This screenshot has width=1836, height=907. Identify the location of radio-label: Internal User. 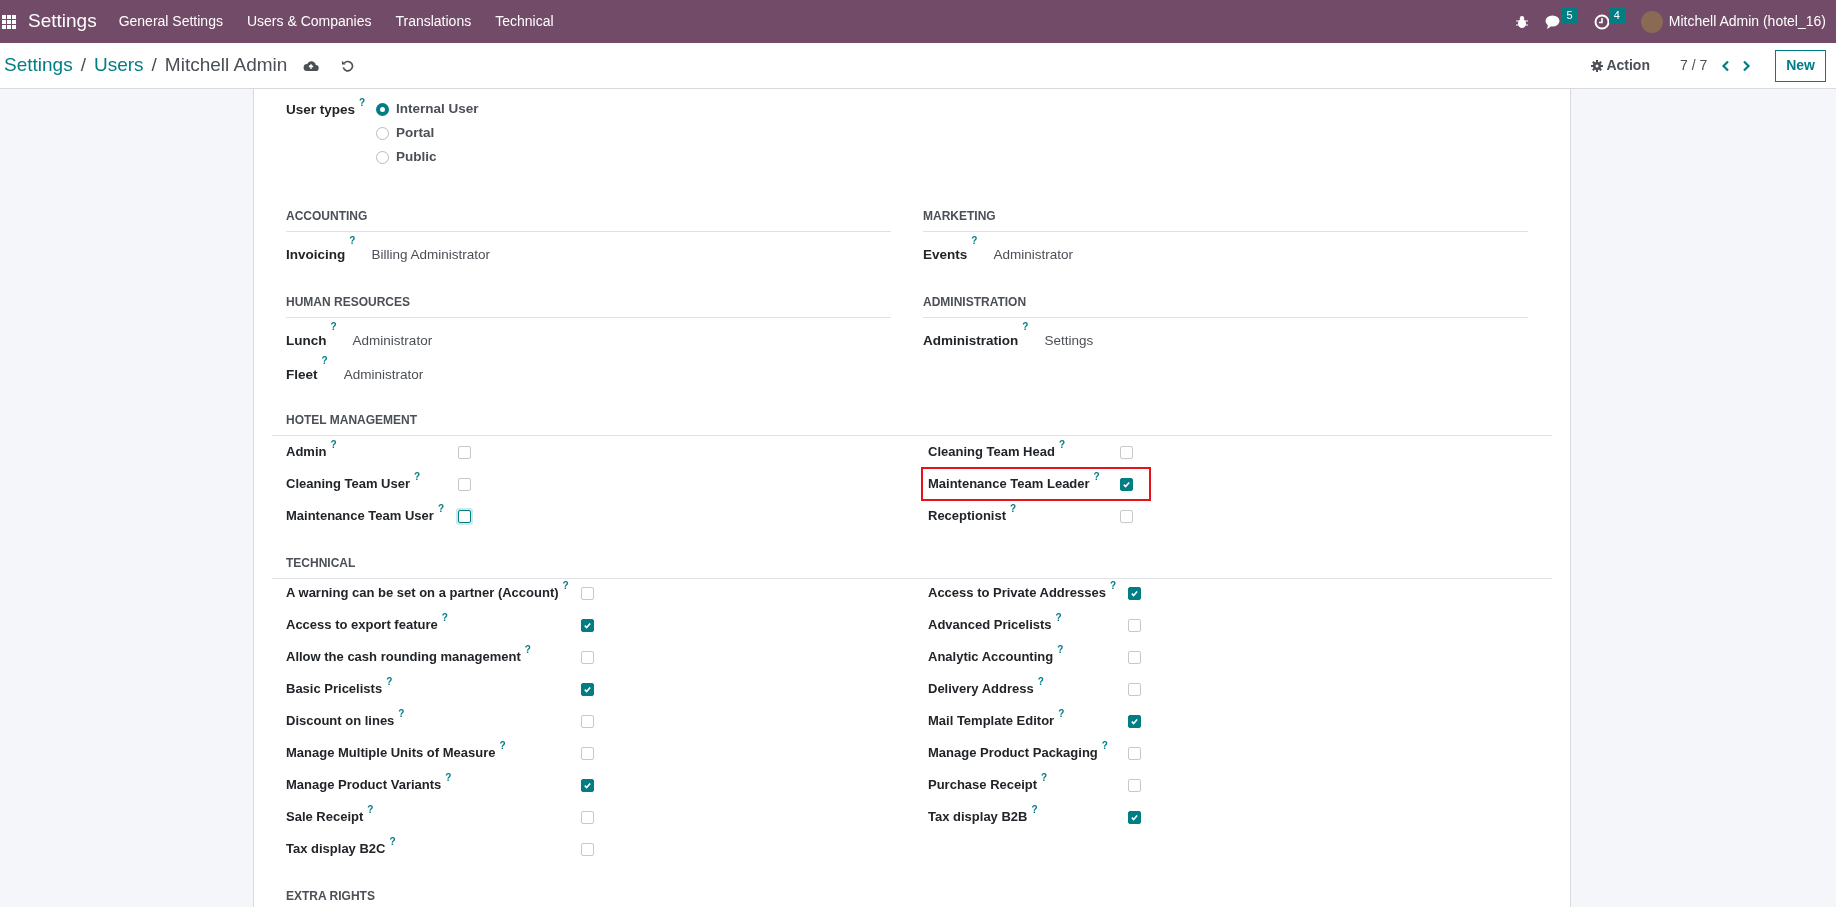
(437, 108).